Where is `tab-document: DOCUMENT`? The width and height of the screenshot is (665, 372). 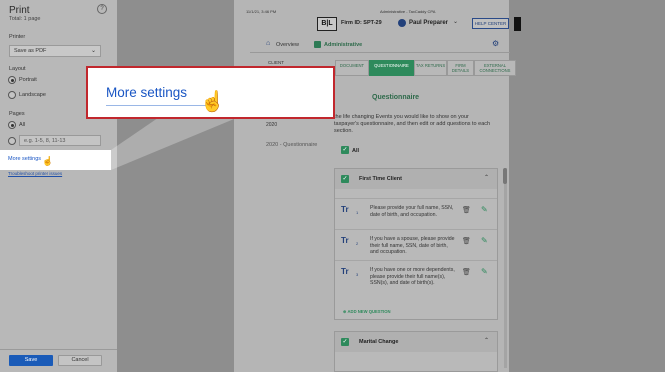 tab-document: DOCUMENT is located at coordinates (352, 68).